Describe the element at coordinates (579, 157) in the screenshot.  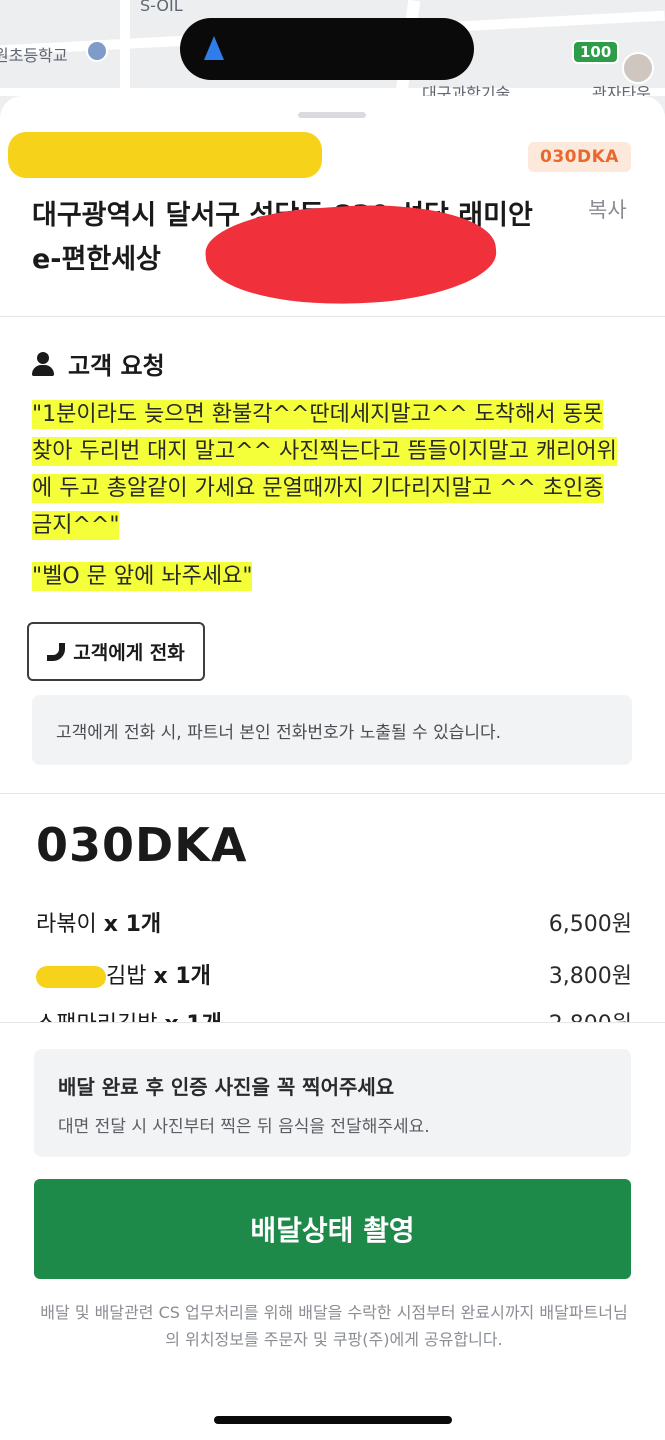
I see `order-code-badge: 030DKA` at that location.